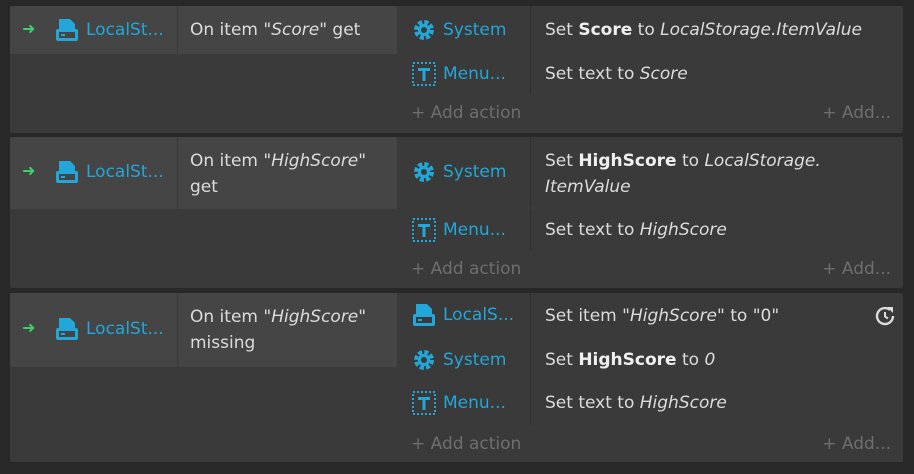  Describe the element at coordinates (287, 330) in the screenshot. I see `condition-text: On item "HighScore" missing` at that location.